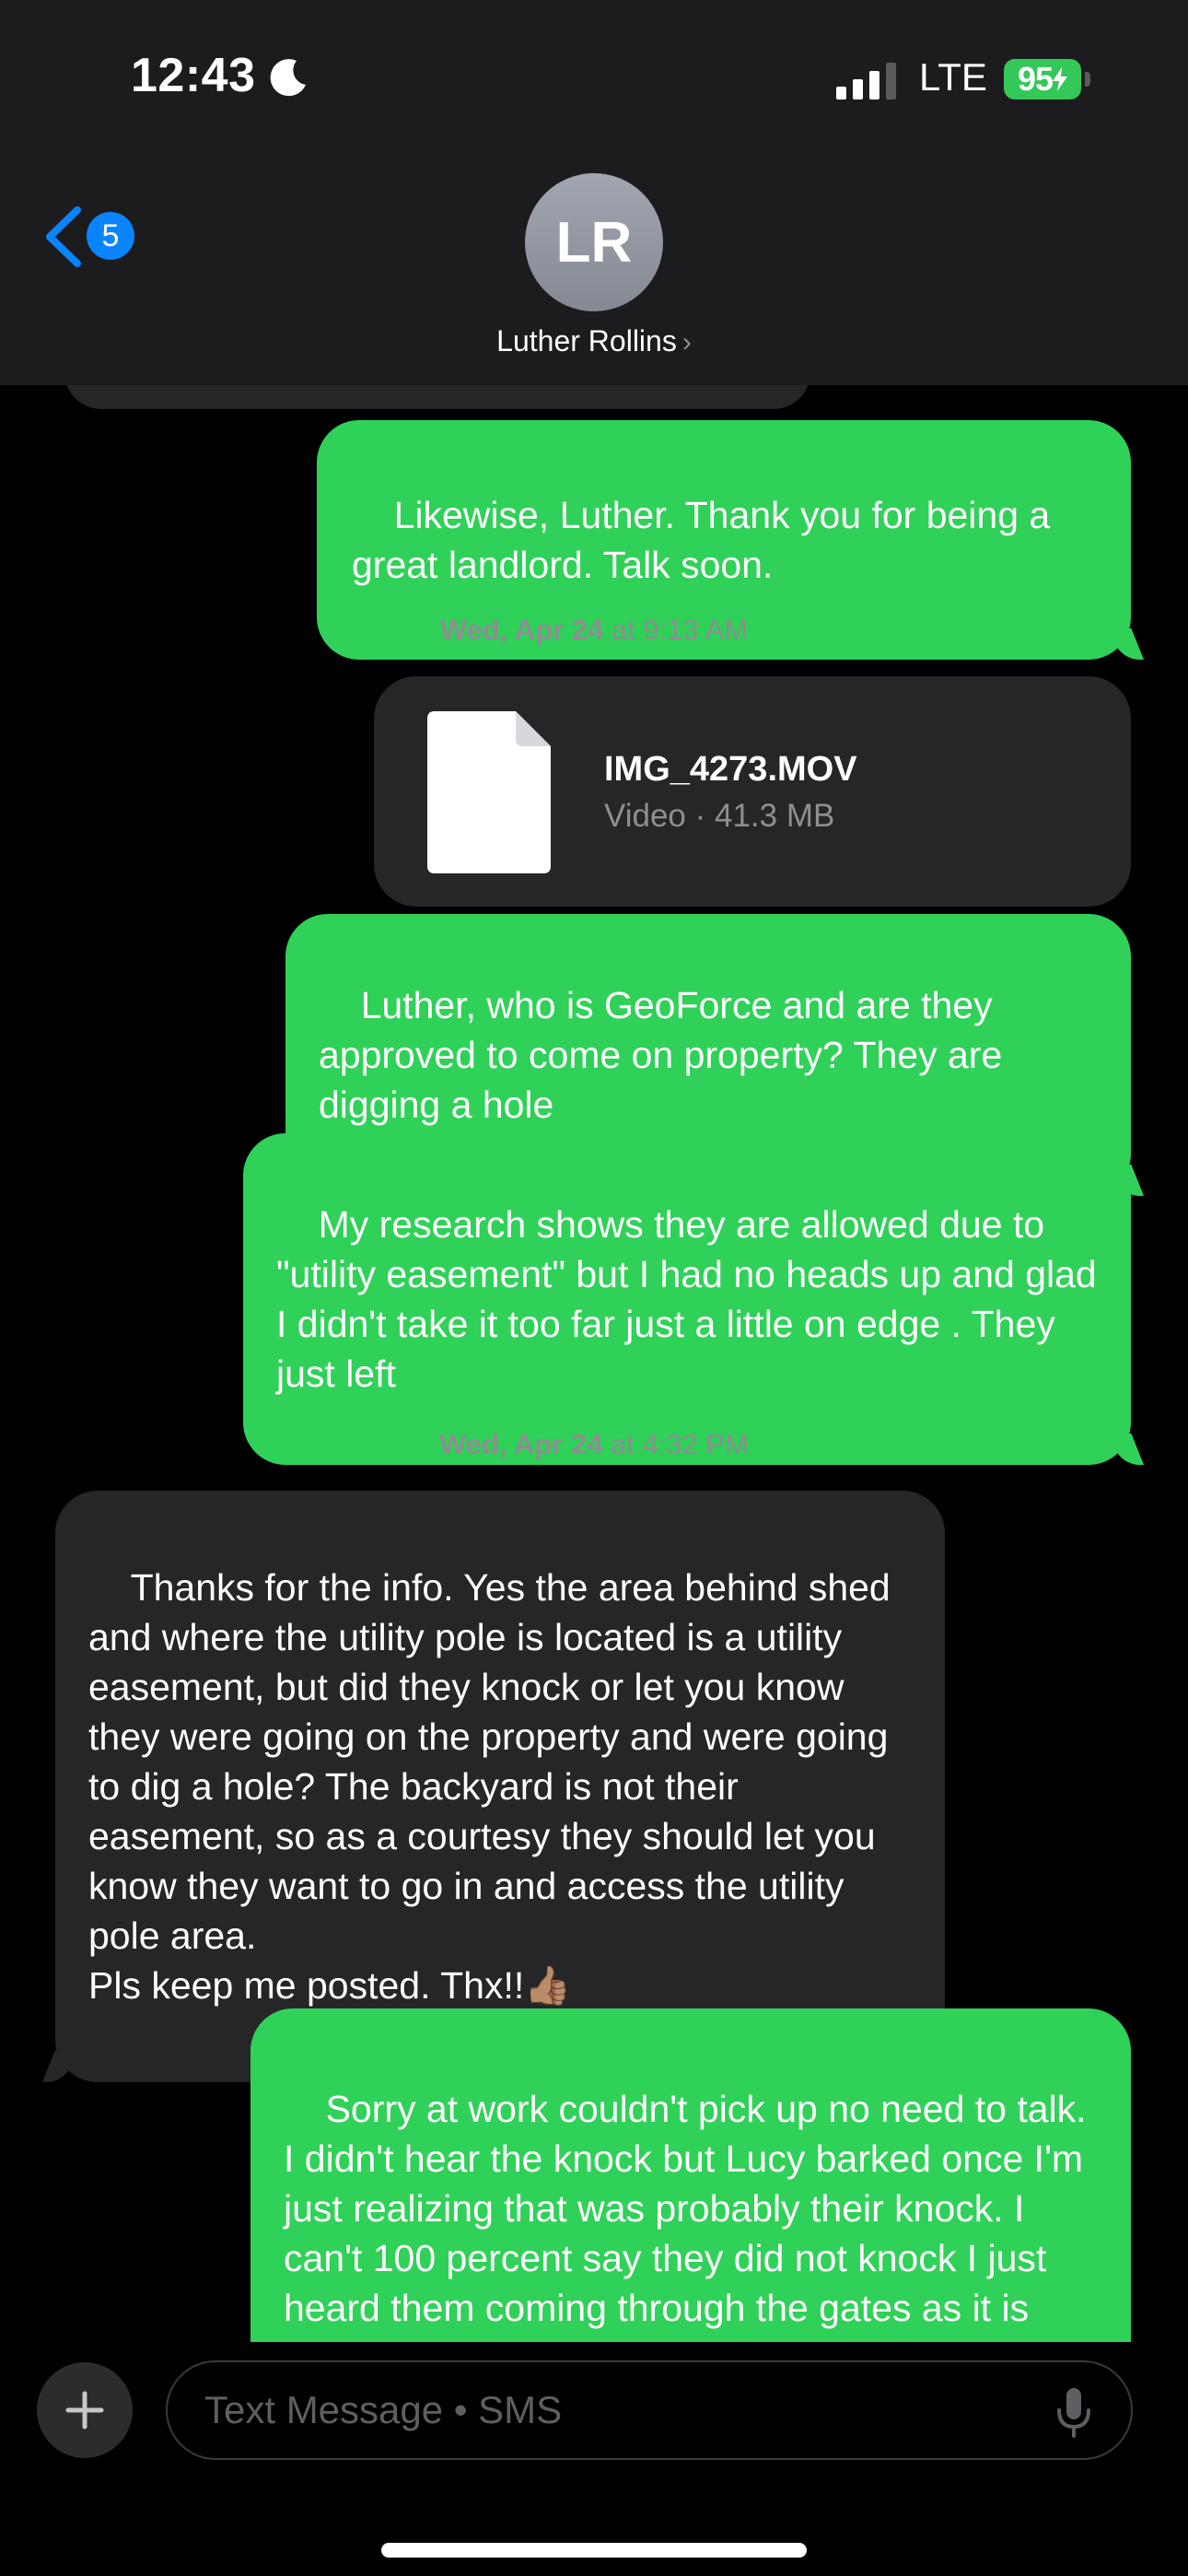 The height and width of the screenshot is (2576, 1188). Describe the element at coordinates (489, 792) in the screenshot. I see `document-icon` at that location.